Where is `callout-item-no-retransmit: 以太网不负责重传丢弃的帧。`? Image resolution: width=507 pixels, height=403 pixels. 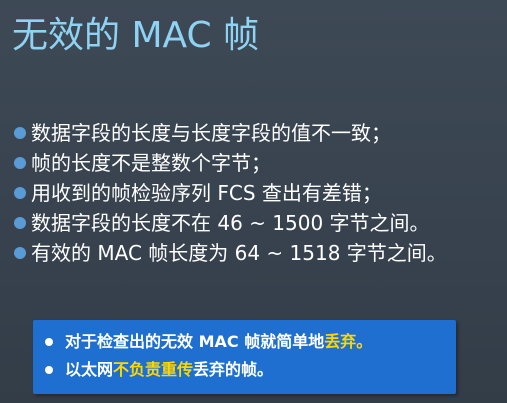
callout-item-no-retransmit: 以太网不负责重传丢弃的帧。 is located at coordinates (159, 370).